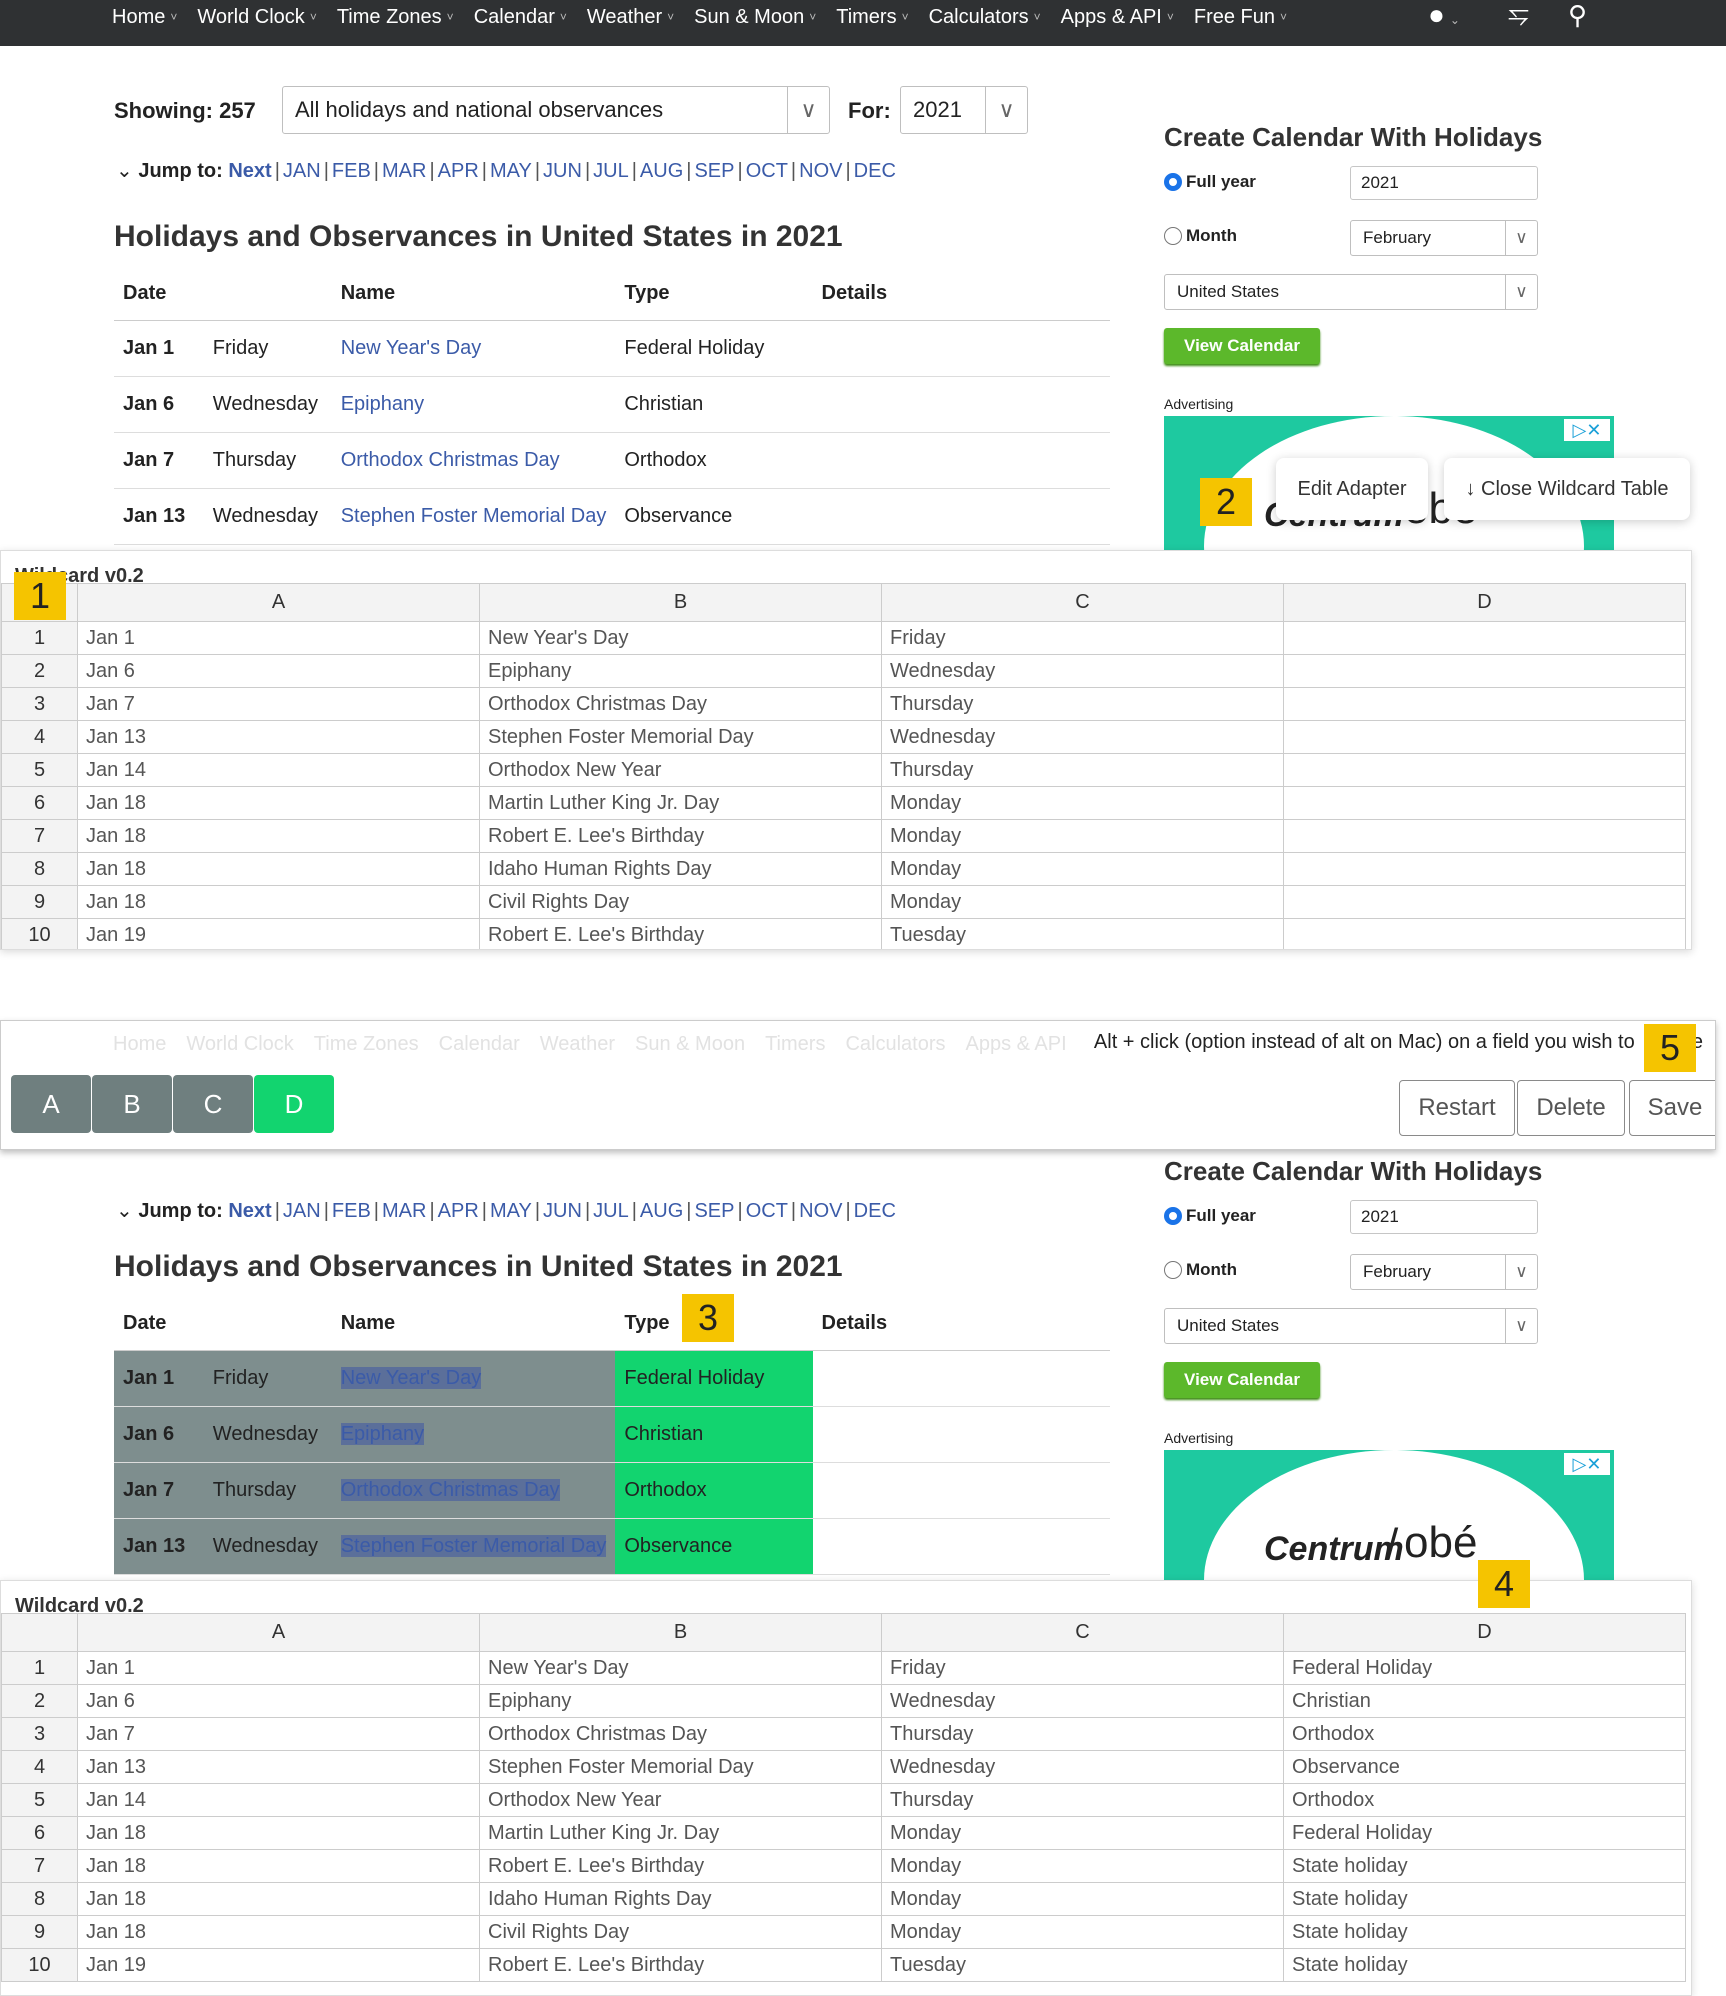 The width and height of the screenshot is (1726, 1996). Describe the element at coordinates (1587, 430) in the screenshot. I see `ad-choices-icon: ▷✕` at that location.